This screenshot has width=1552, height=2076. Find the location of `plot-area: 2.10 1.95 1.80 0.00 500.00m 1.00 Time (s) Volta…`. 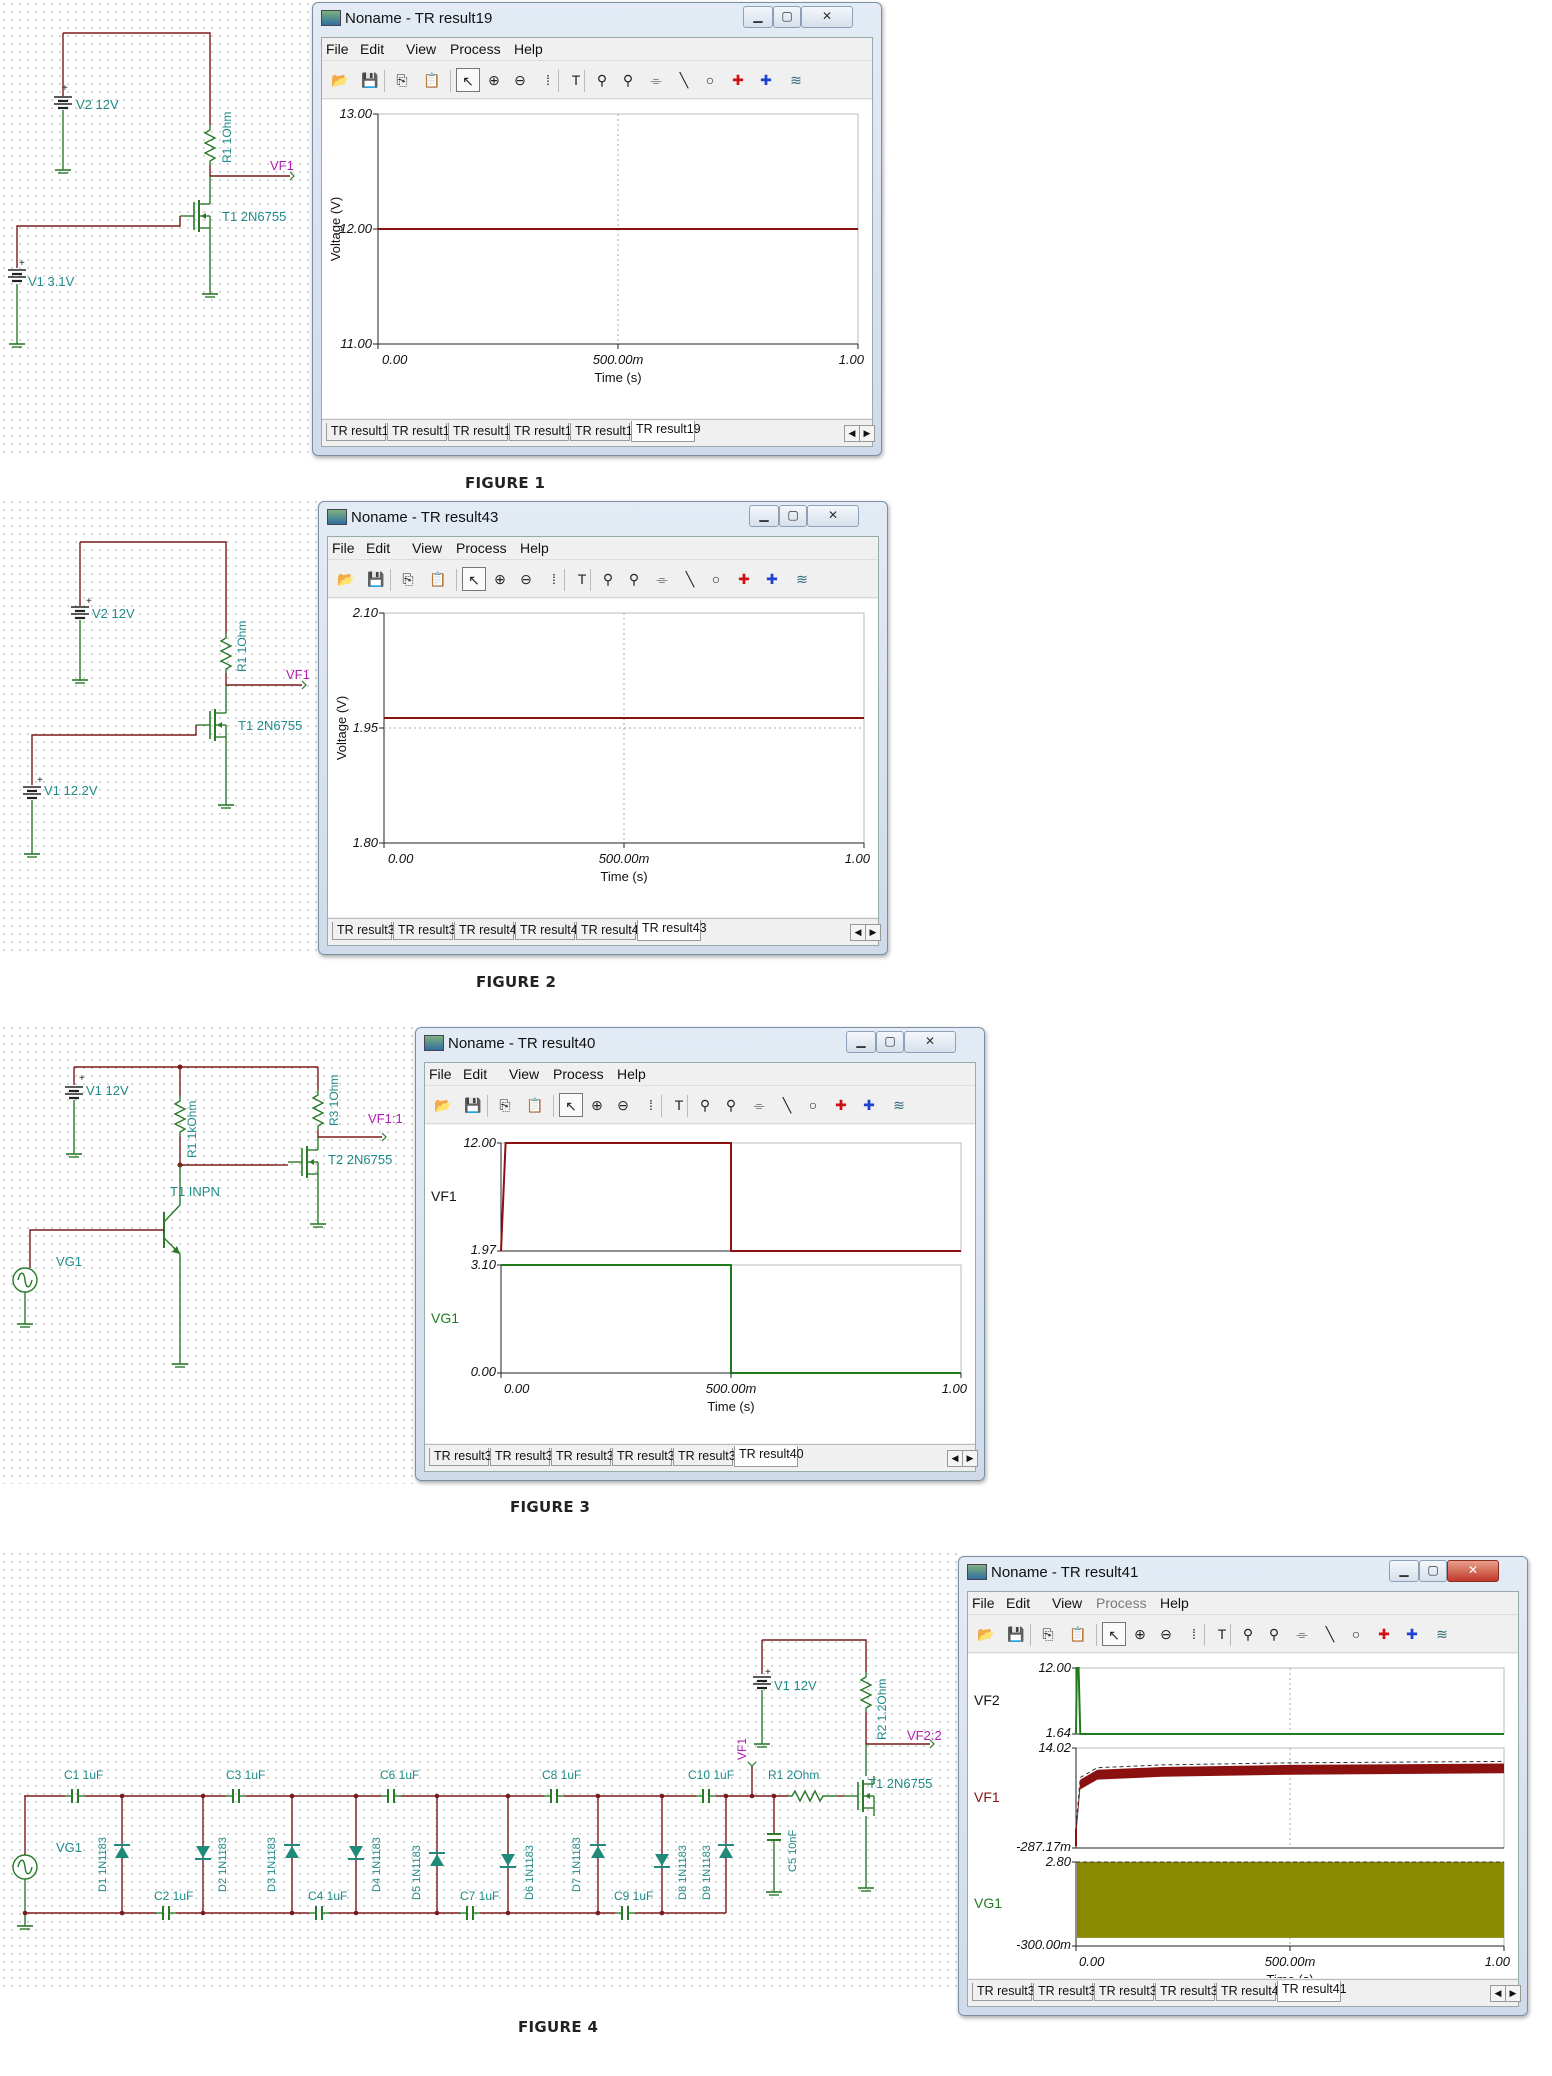

plot-area: 2.10 1.95 1.80 0.00 500.00m 1.00 Time (s) Volta… is located at coordinates (603, 758).